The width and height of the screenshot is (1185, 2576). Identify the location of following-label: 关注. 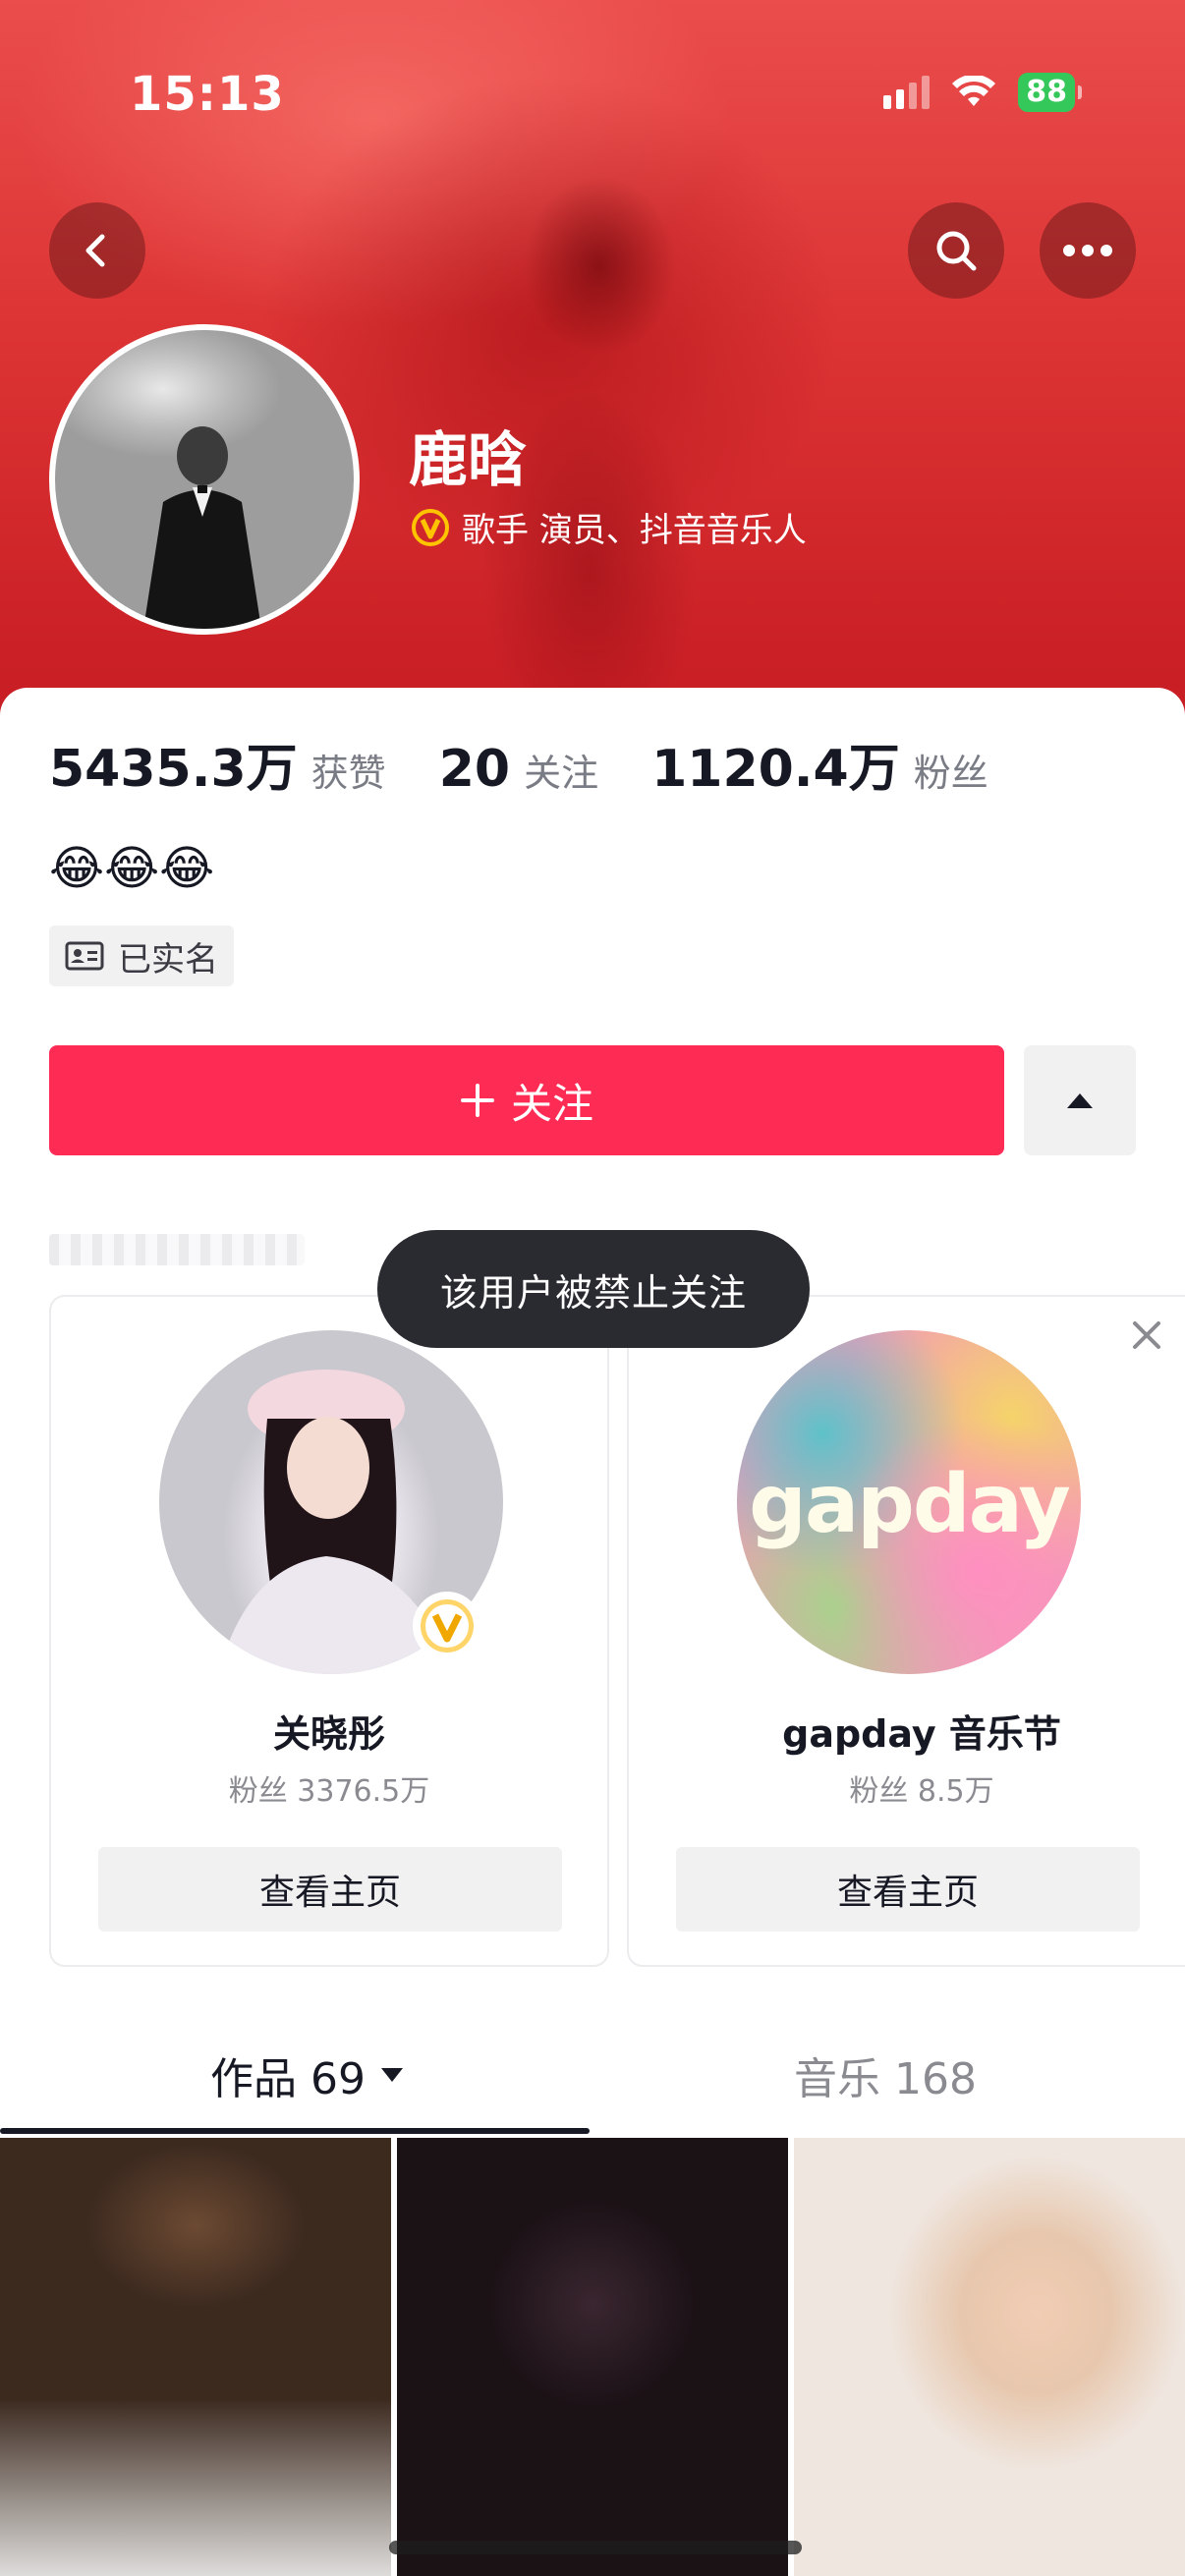
(561, 770).